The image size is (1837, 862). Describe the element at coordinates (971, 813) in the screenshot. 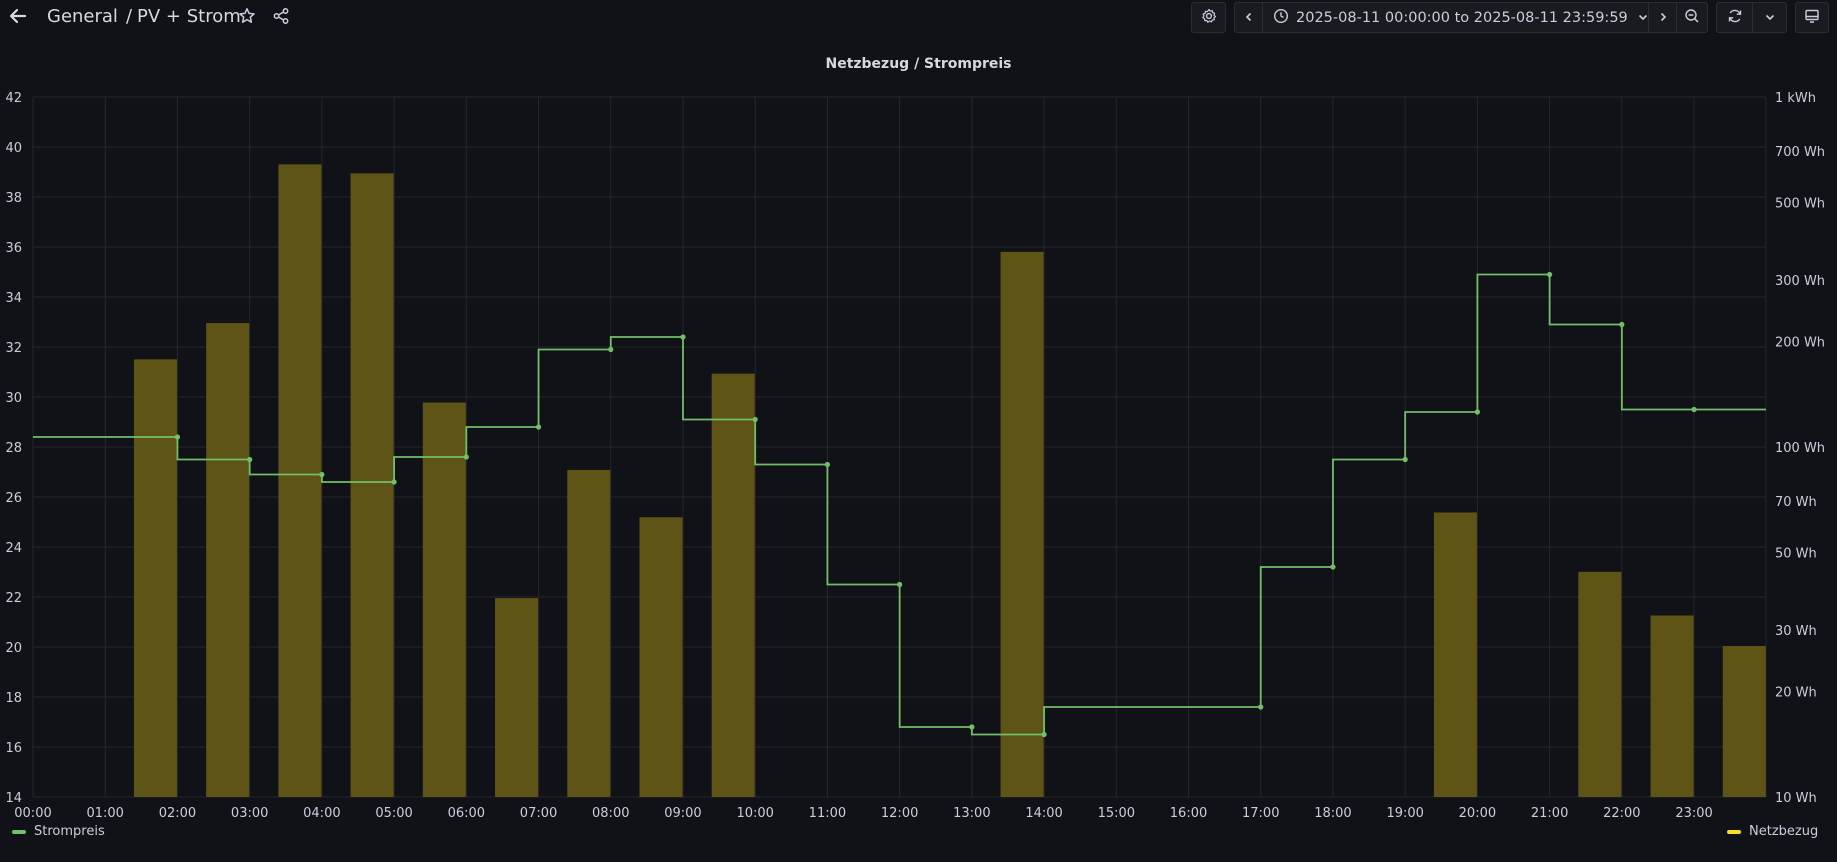

I see `x-tick-label: 13:00` at that location.